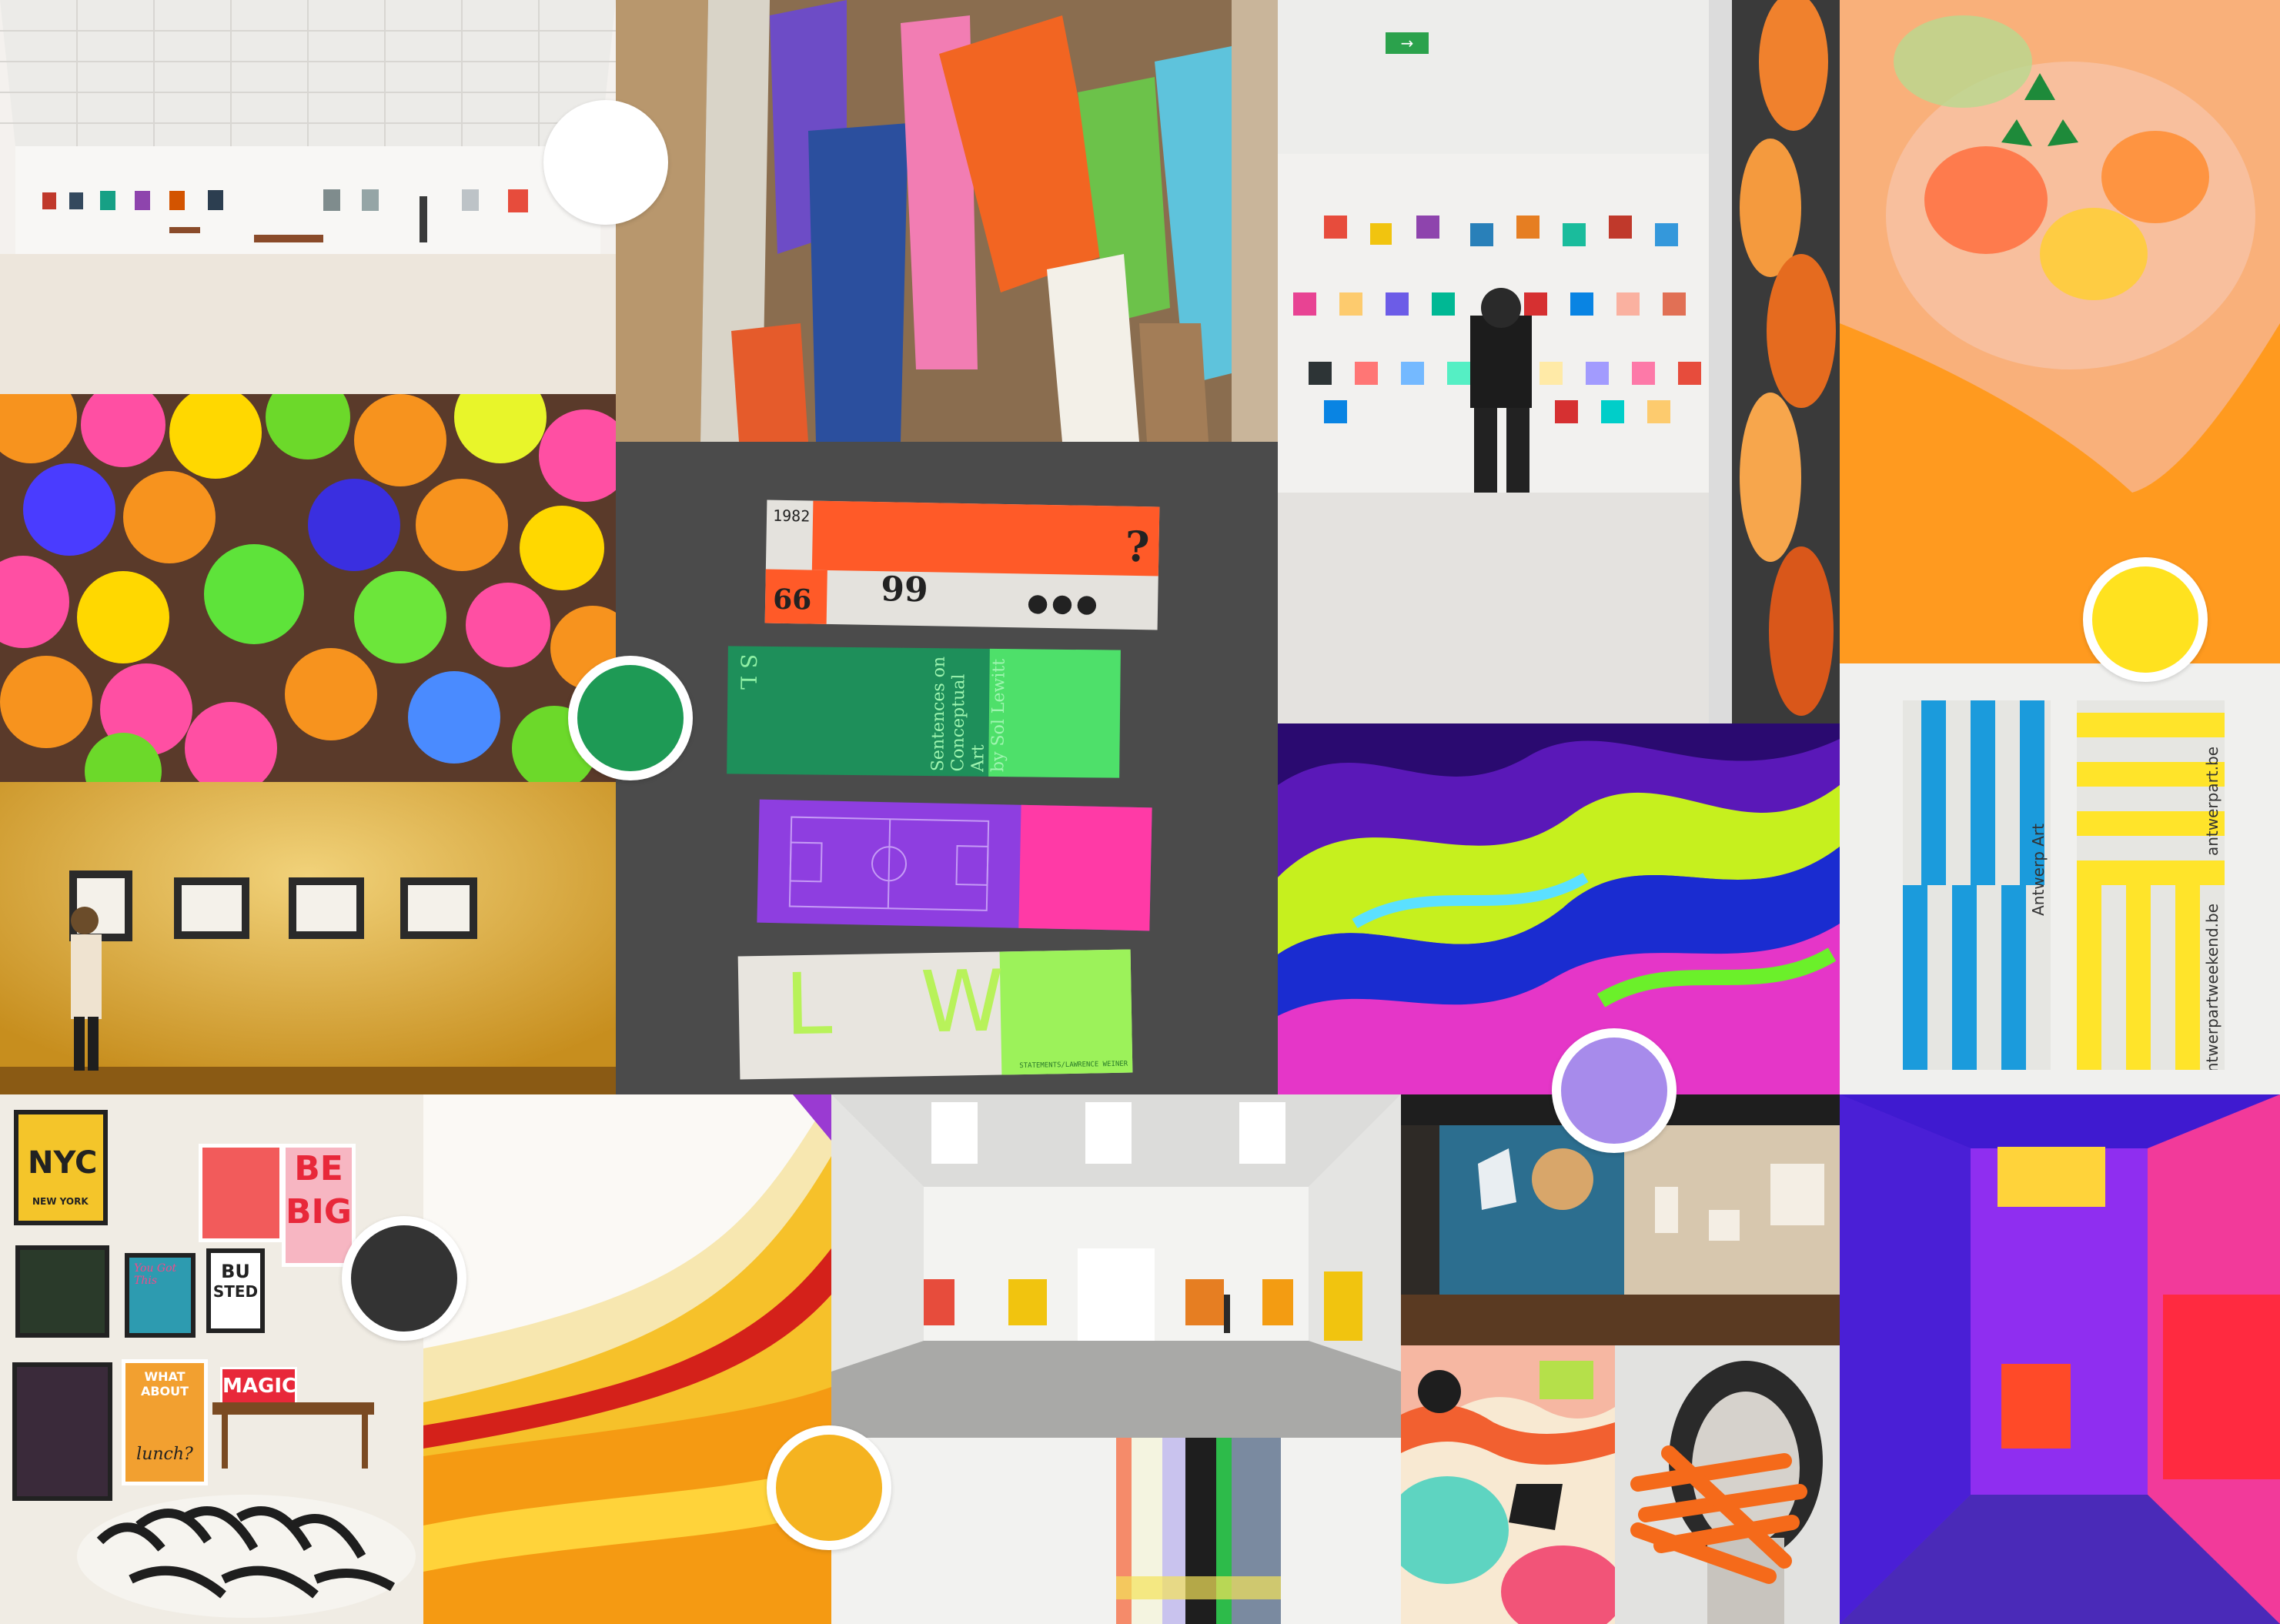 The width and height of the screenshot is (2280, 1624). Describe the element at coordinates (164, 1383) in the screenshot. I see `poster-what-about: WHAT ABOUT` at that location.